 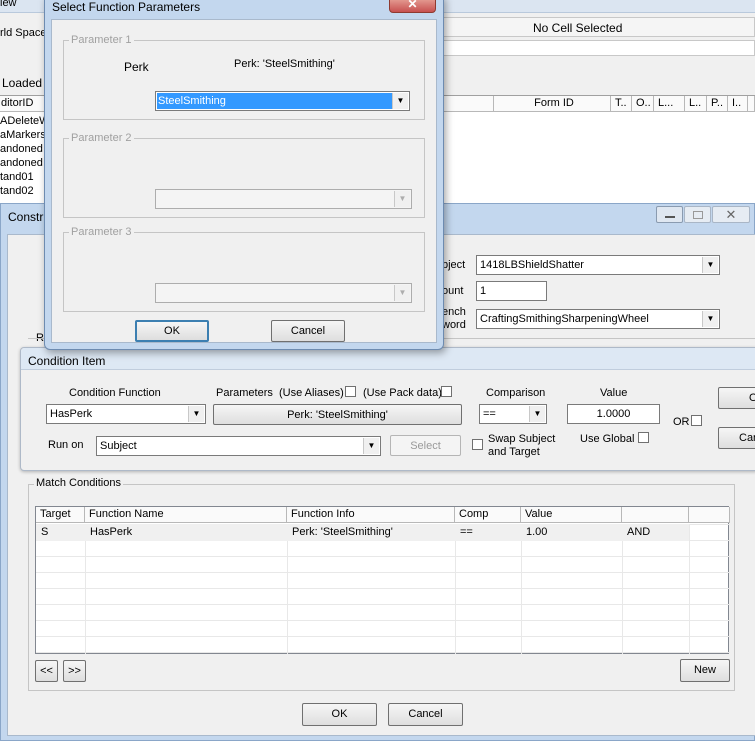 What do you see at coordinates (736, 398) in the screenshot?
I see `condition-ok-button: O` at bounding box center [736, 398].